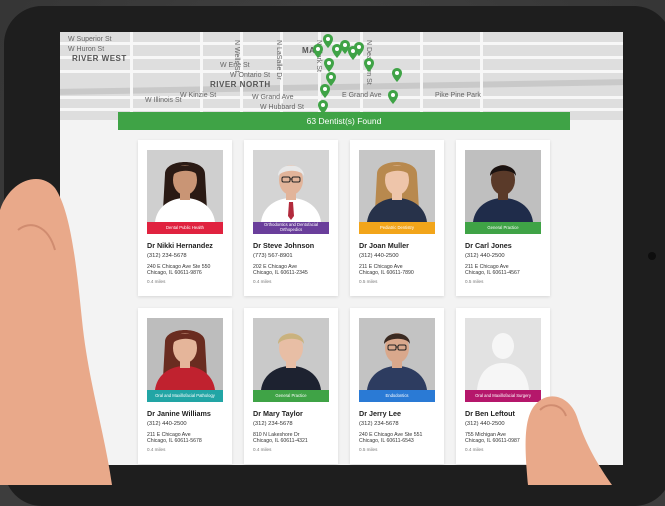  I want to click on dentist-address: 810 N Lakeshore Dr Chicago, IL 60611-4321, so click(293, 438).